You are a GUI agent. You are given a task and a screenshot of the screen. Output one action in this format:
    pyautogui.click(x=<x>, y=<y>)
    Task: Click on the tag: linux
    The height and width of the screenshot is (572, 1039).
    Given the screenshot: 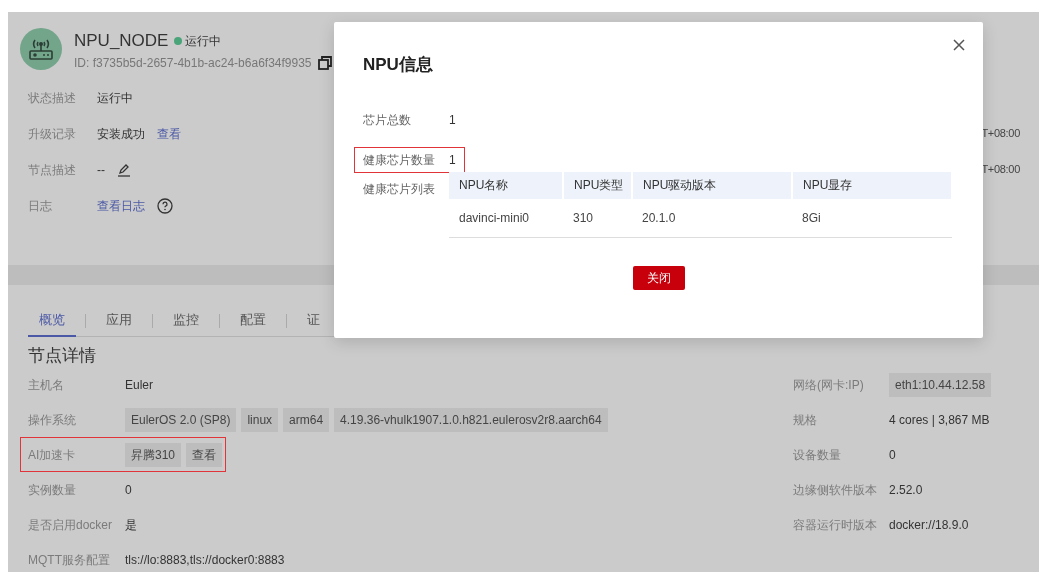 What is the action you would take?
    pyautogui.click(x=260, y=419)
    